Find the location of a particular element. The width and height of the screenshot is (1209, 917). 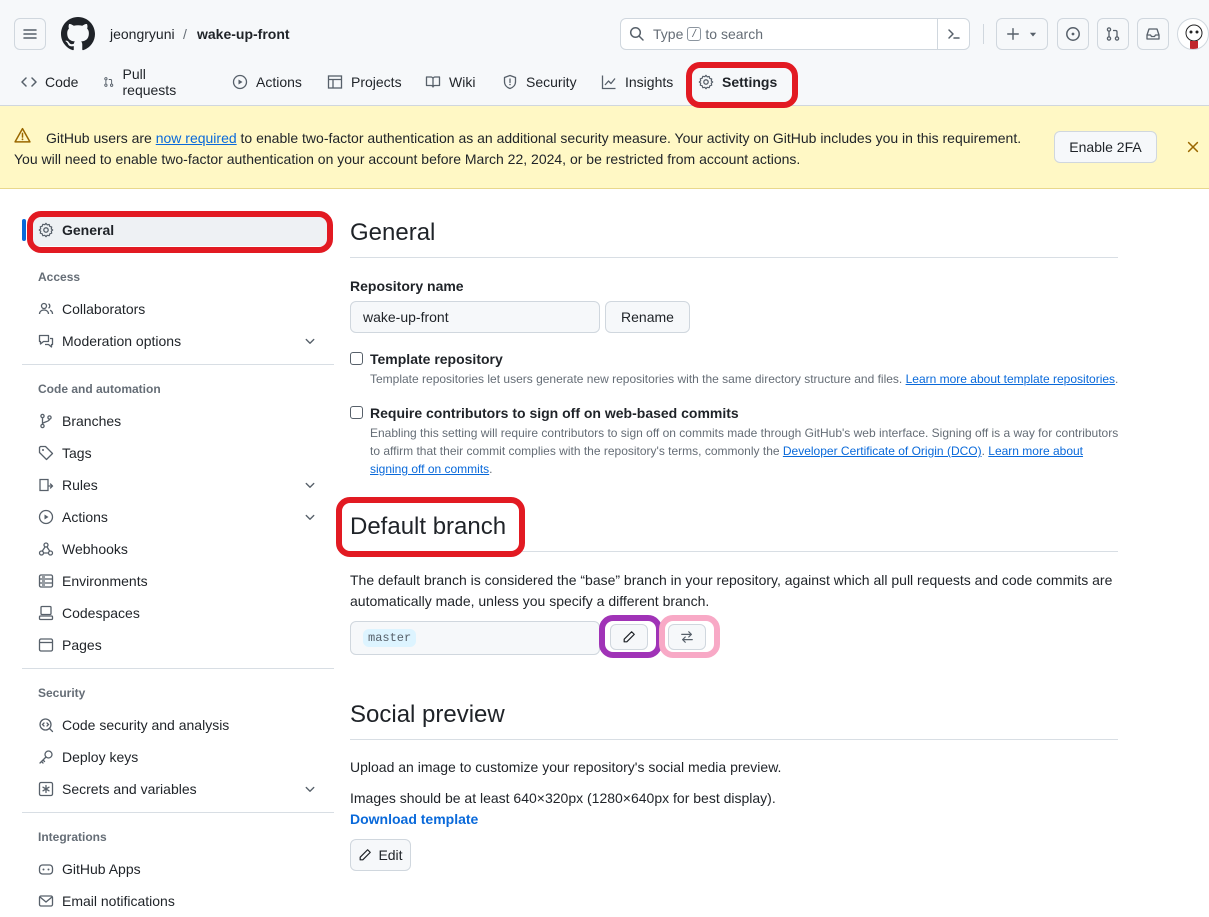

sidebar-item-pages: Pages is located at coordinates (179, 645).